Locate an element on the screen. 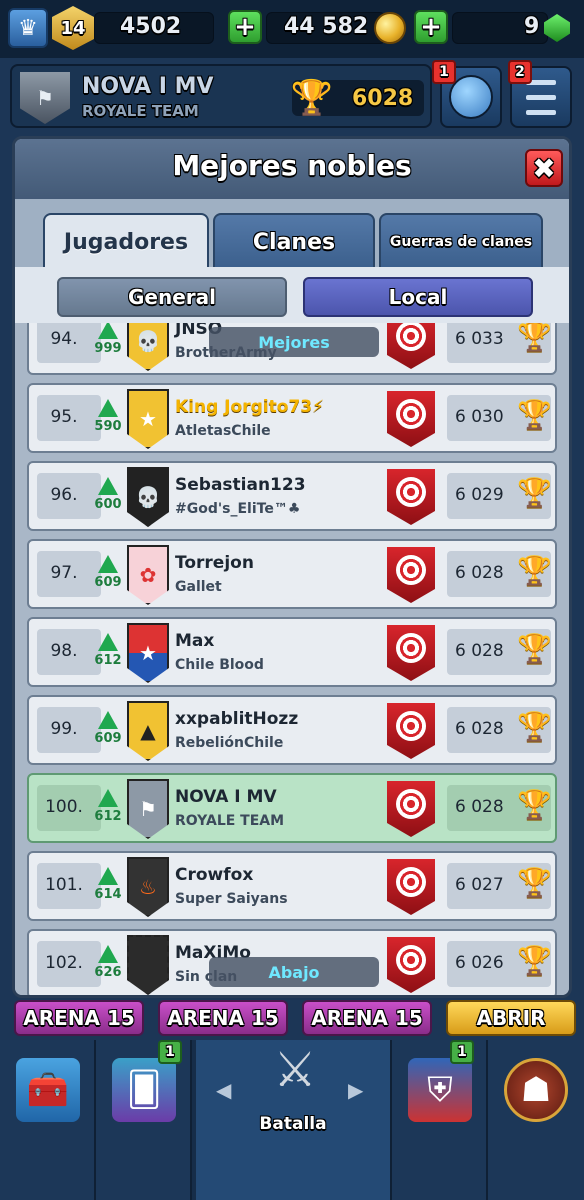 The image size is (584, 1200). trophy-count: 6 029 is located at coordinates (479, 495).